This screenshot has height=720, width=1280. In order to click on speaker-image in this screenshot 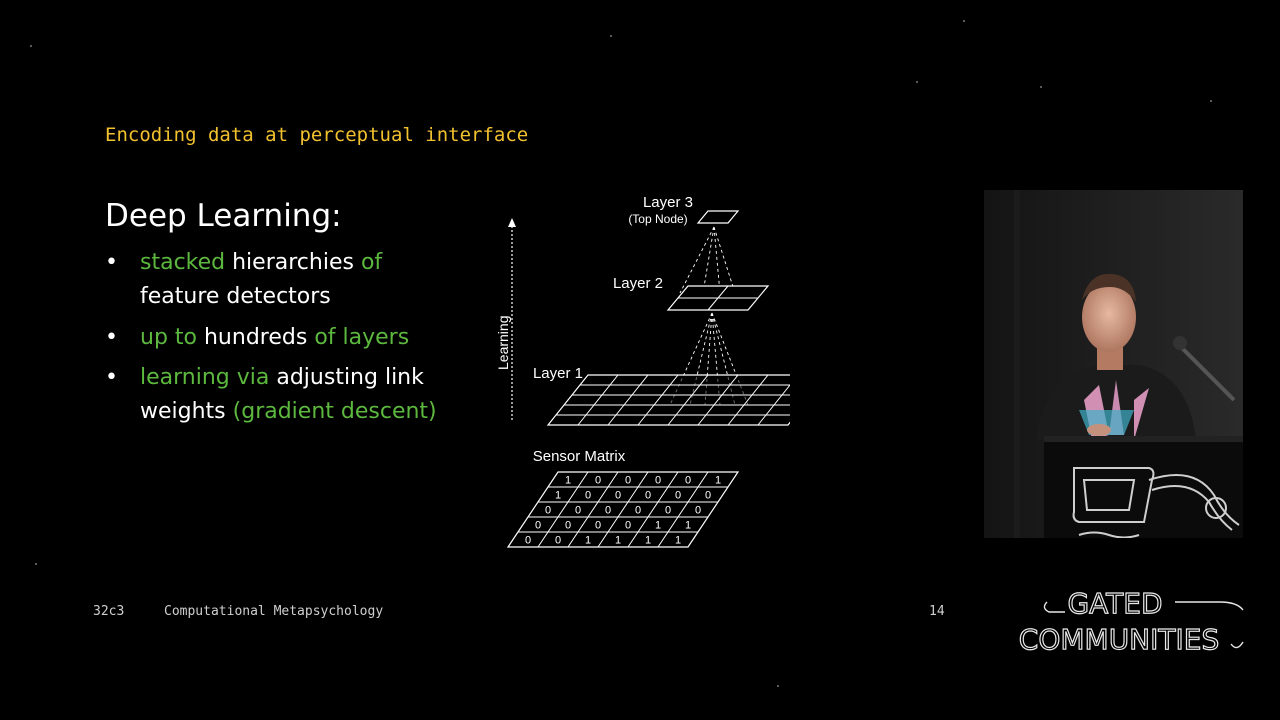, I will do `click(1113, 364)`.